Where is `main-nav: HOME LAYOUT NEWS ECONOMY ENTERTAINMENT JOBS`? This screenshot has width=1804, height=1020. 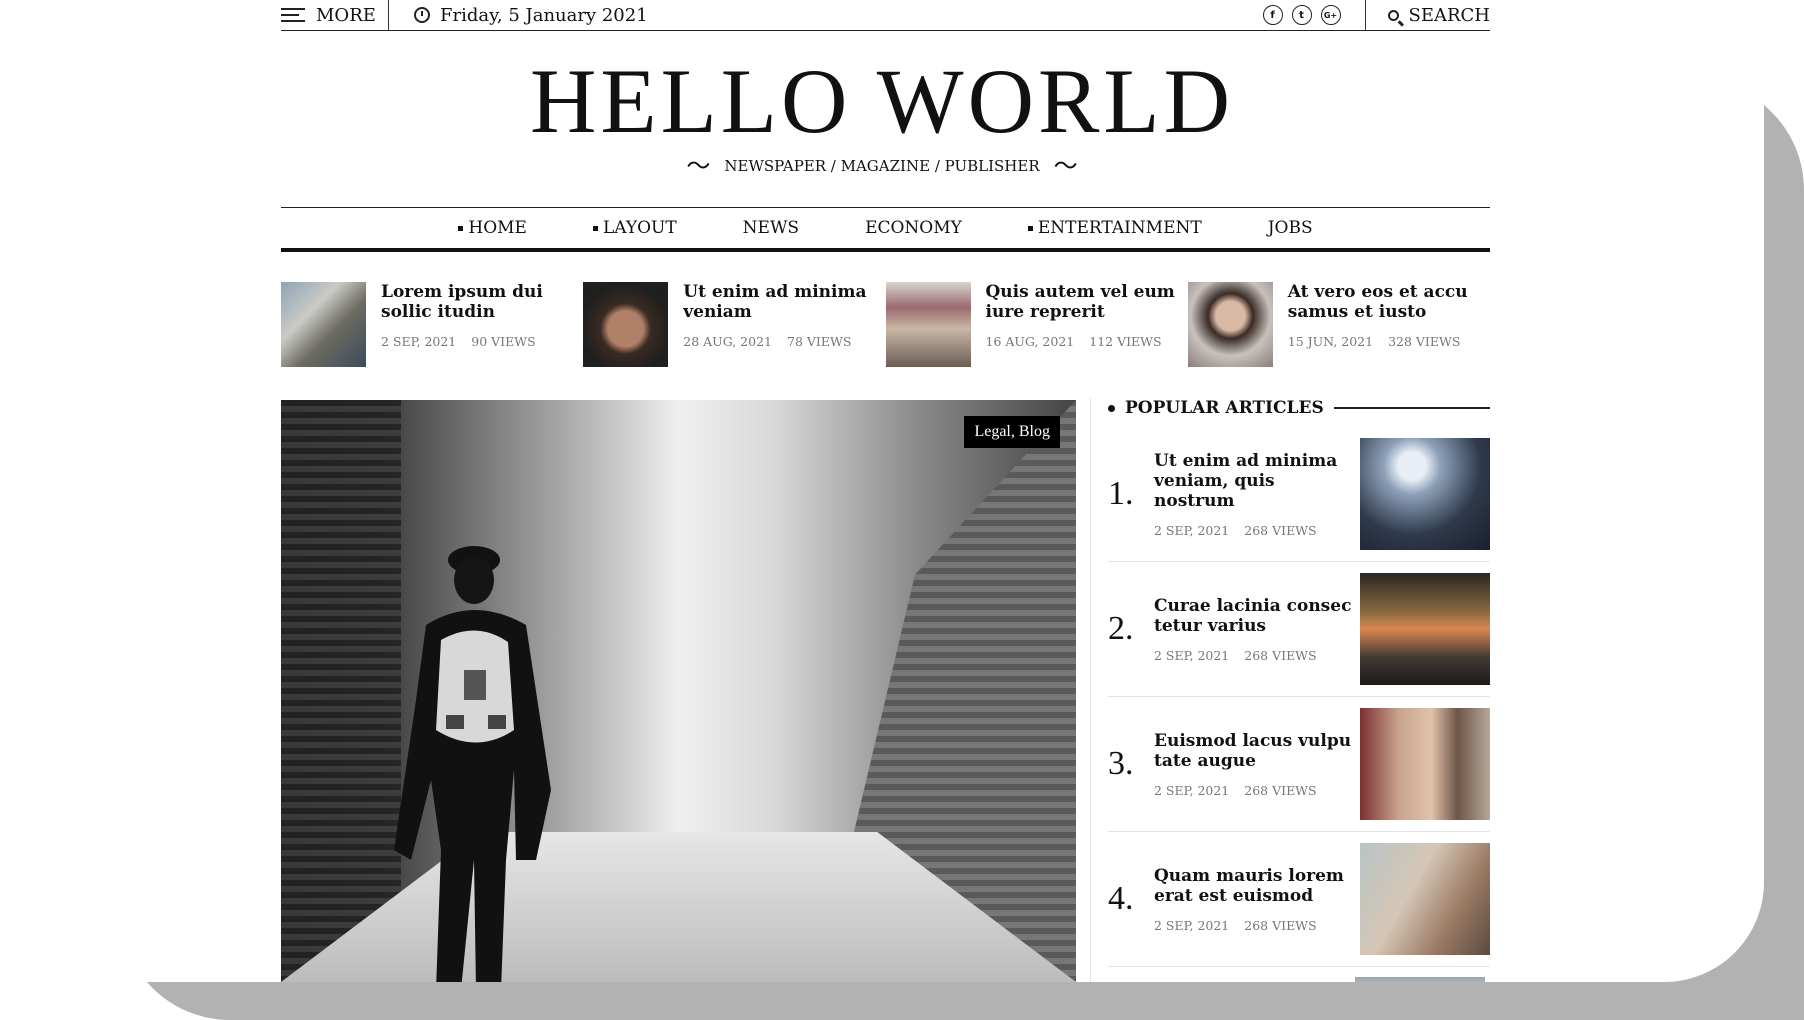 main-nav: HOME LAYOUT NEWS ECONOMY ENTERTAINMENT JOBS is located at coordinates (885, 229).